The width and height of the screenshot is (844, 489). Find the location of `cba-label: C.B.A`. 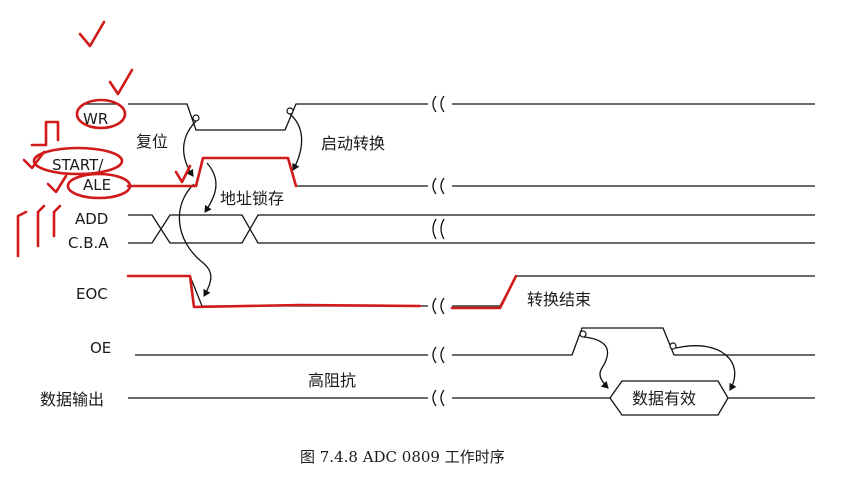

cba-label: C.B.A is located at coordinates (88, 243).